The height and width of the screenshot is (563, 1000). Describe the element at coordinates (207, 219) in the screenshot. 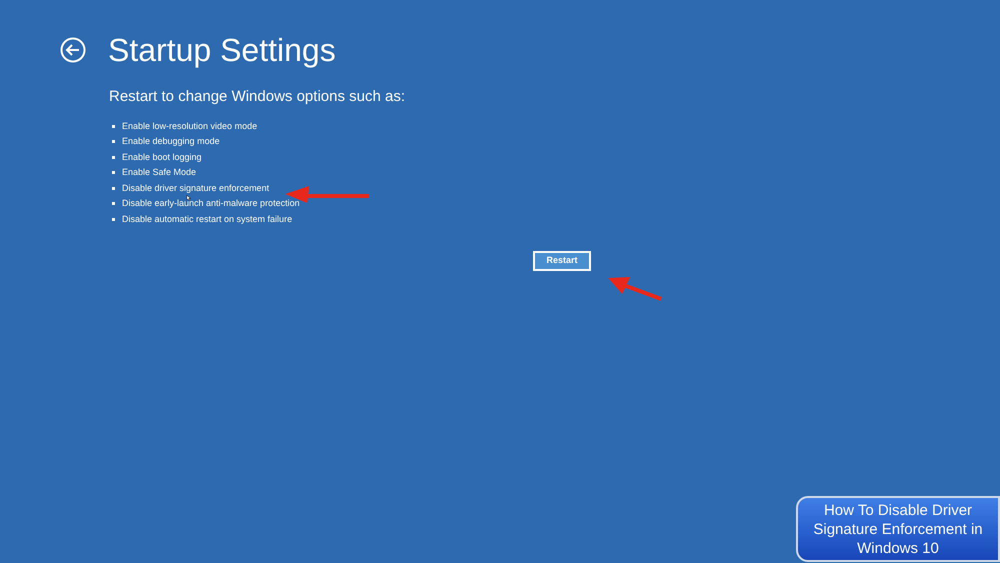

I see `option-item: Disable automatic restart on system failure` at that location.